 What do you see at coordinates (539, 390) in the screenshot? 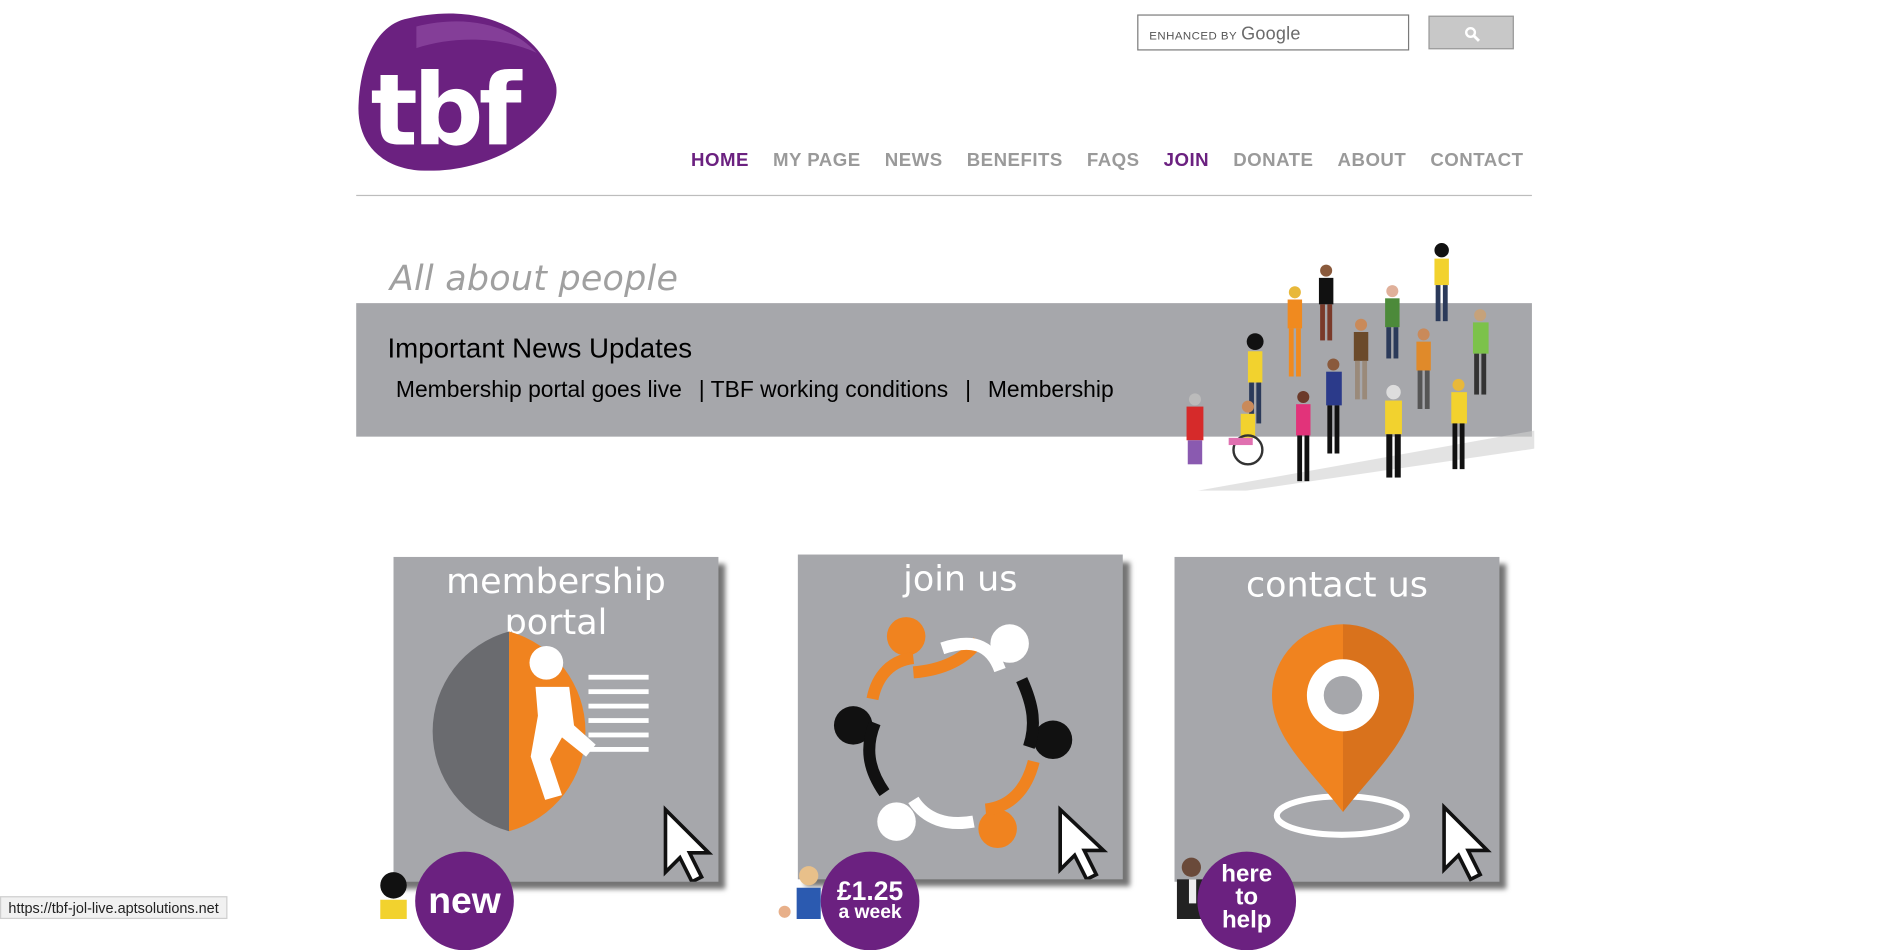
I see `ticker-item: Membership portal goes live` at bounding box center [539, 390].